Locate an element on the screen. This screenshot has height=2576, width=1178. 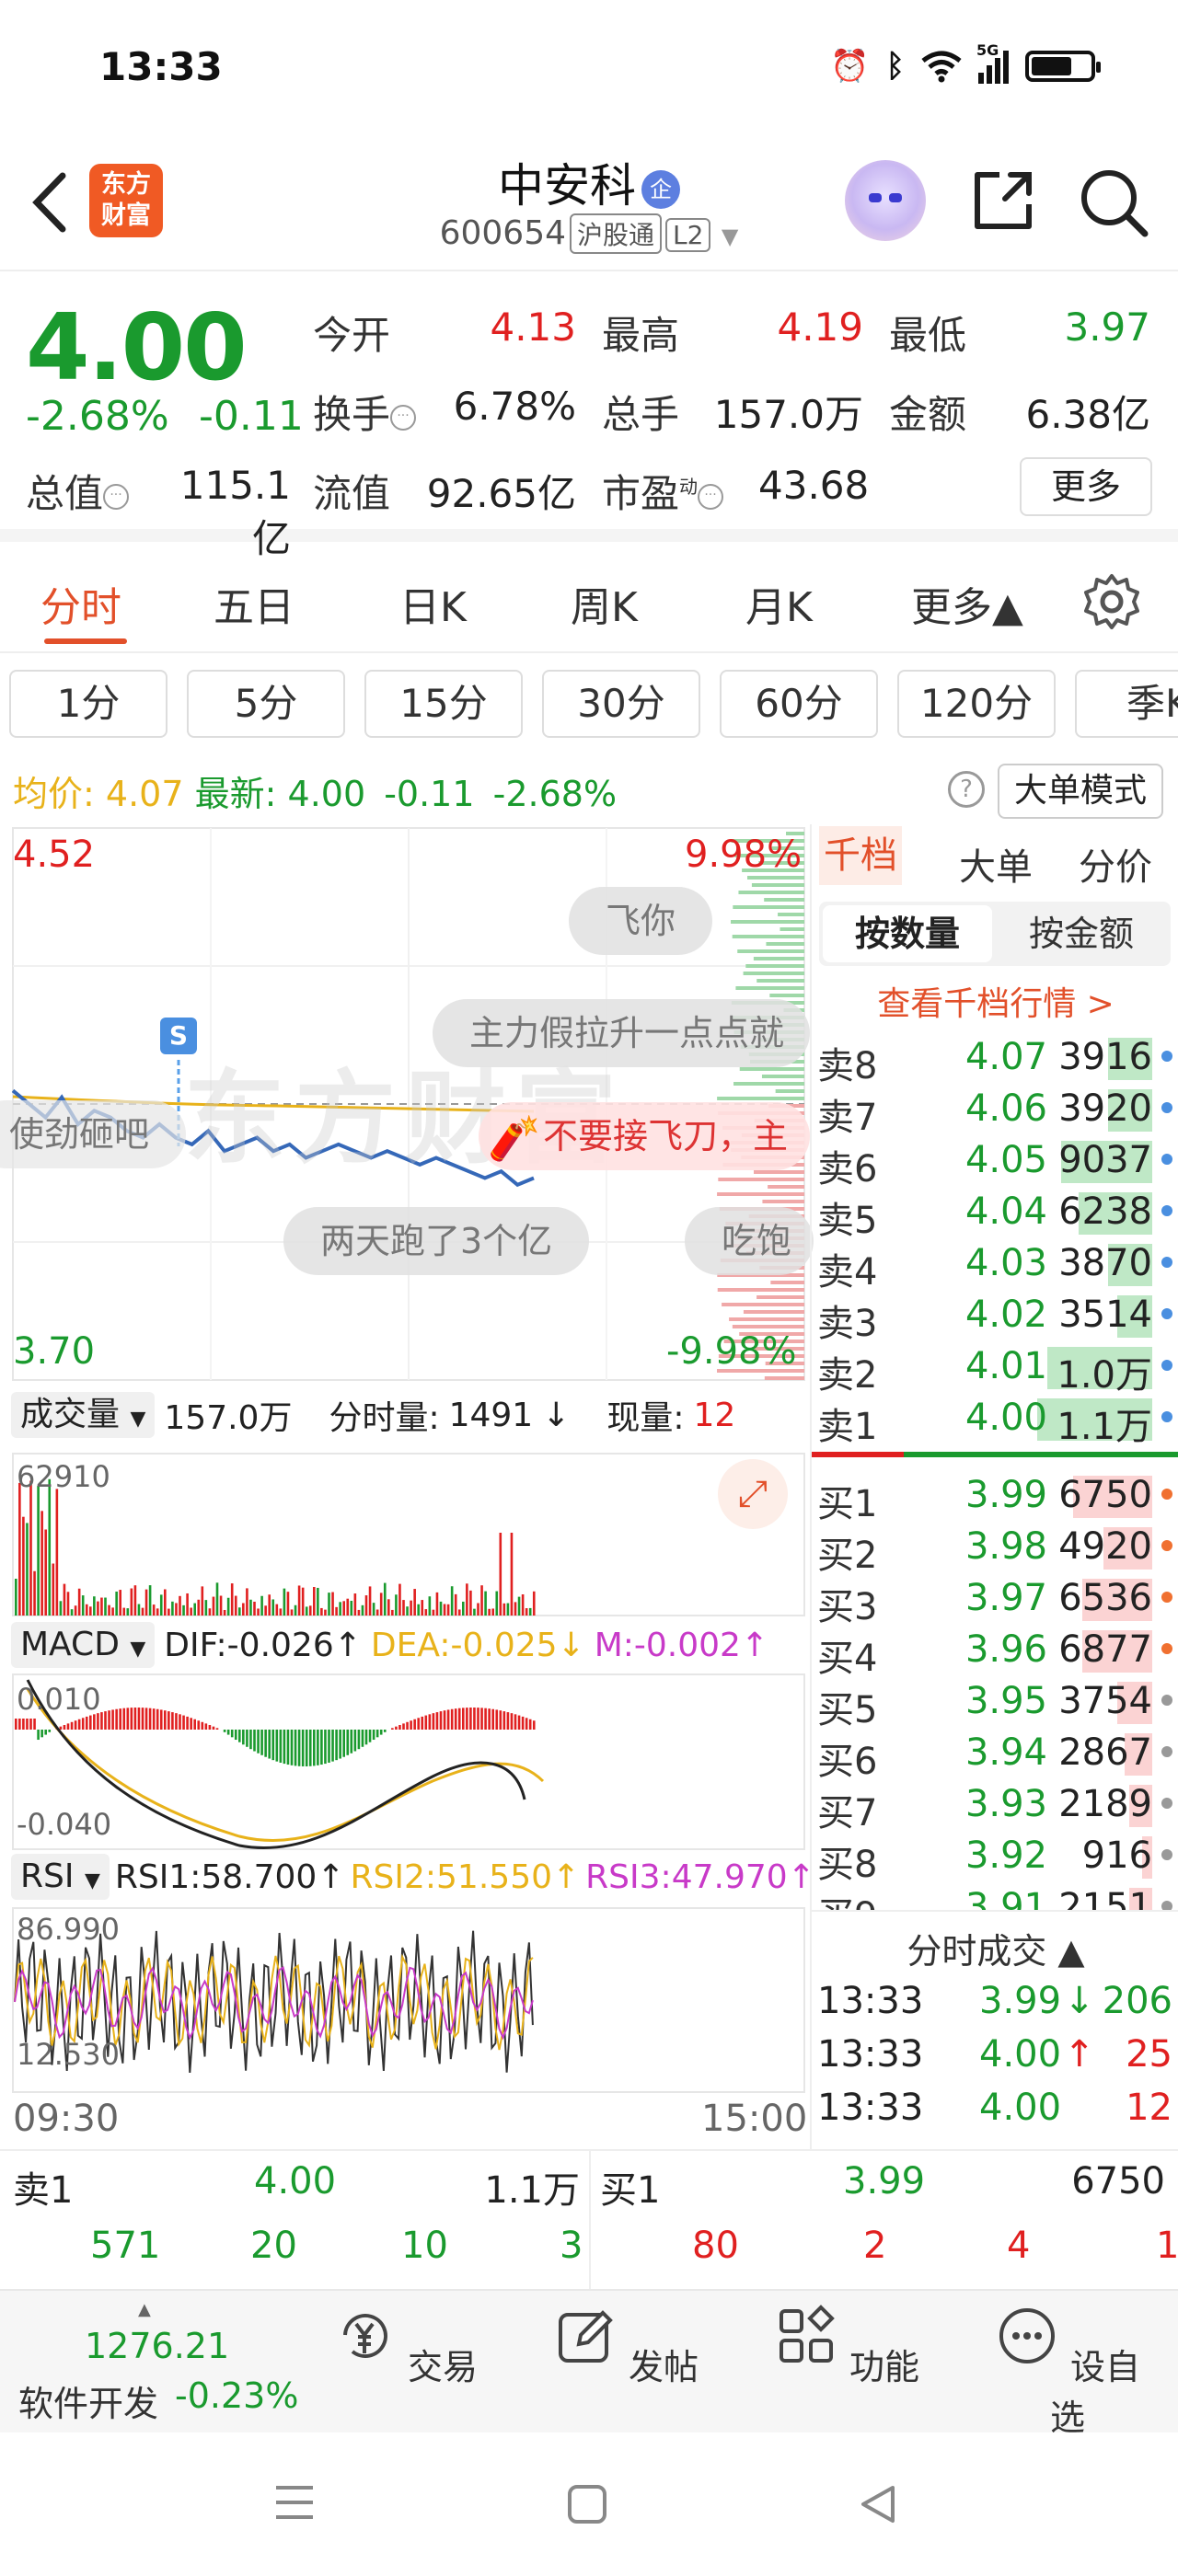
macd-selector: MACD ▼ is located at coordinates (83, 1645).